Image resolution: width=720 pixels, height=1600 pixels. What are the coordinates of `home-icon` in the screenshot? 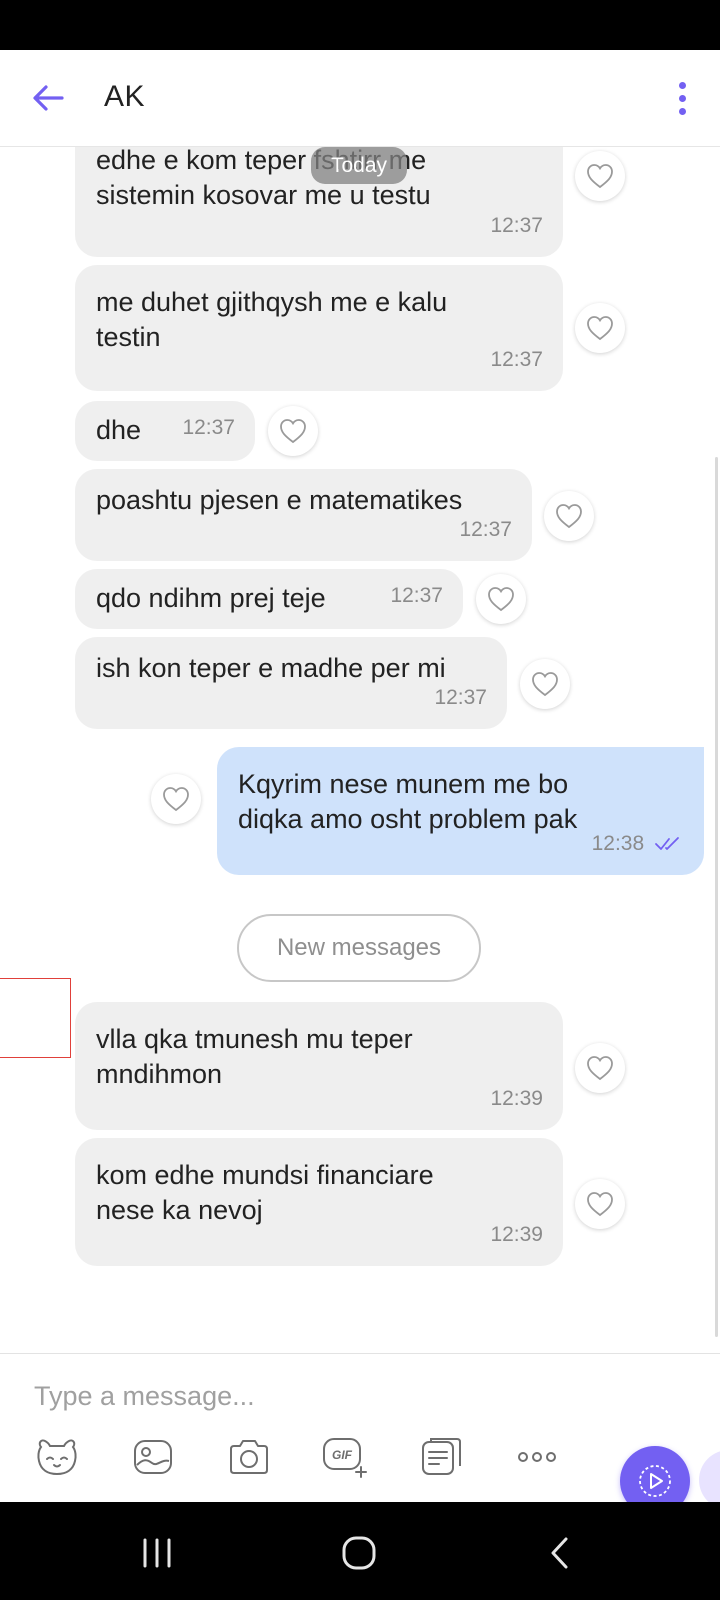 It's located at (359, 1553).